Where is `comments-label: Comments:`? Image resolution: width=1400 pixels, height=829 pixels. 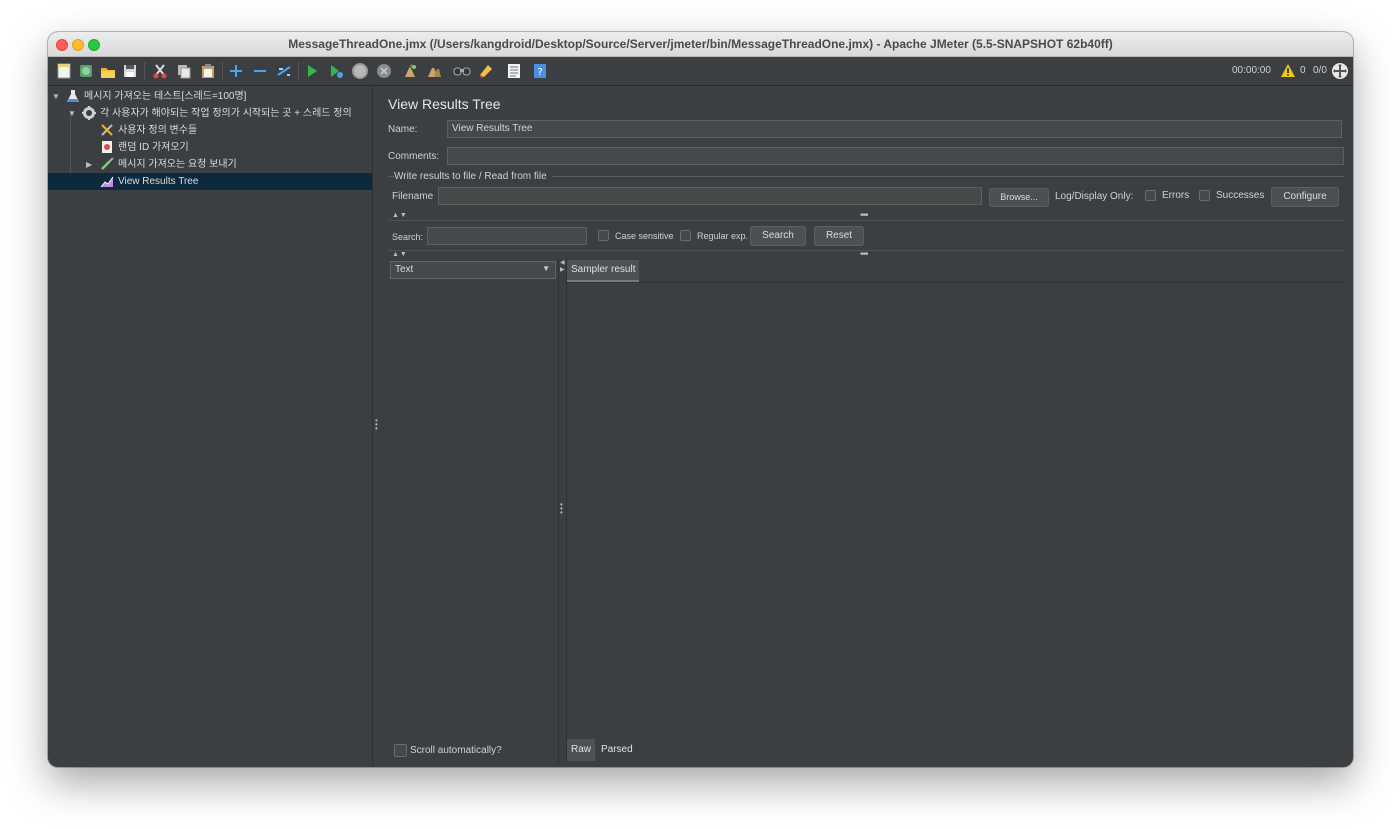
comments-label: Comments: is located at coordinates (414, 156).